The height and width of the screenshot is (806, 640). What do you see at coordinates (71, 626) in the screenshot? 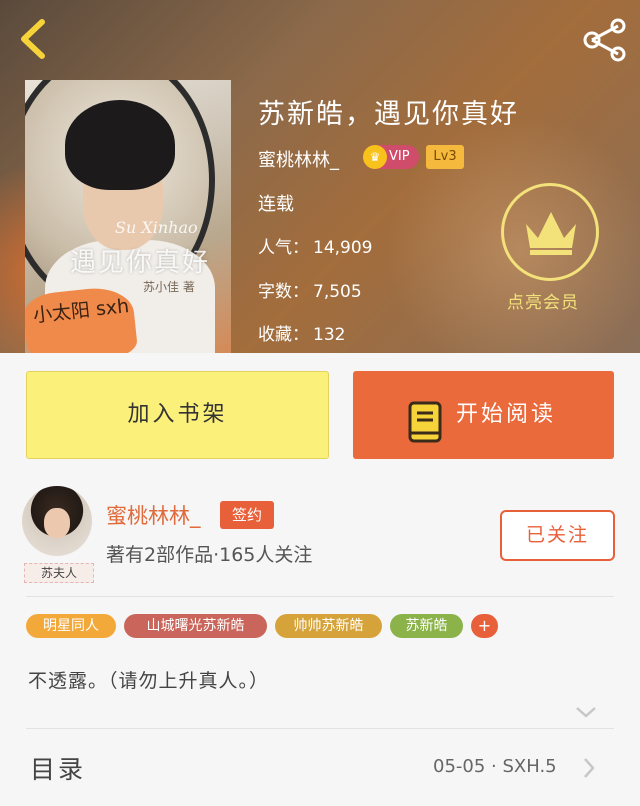
I see `tag-chip: 明星同人` at bounding box center [71, 626].